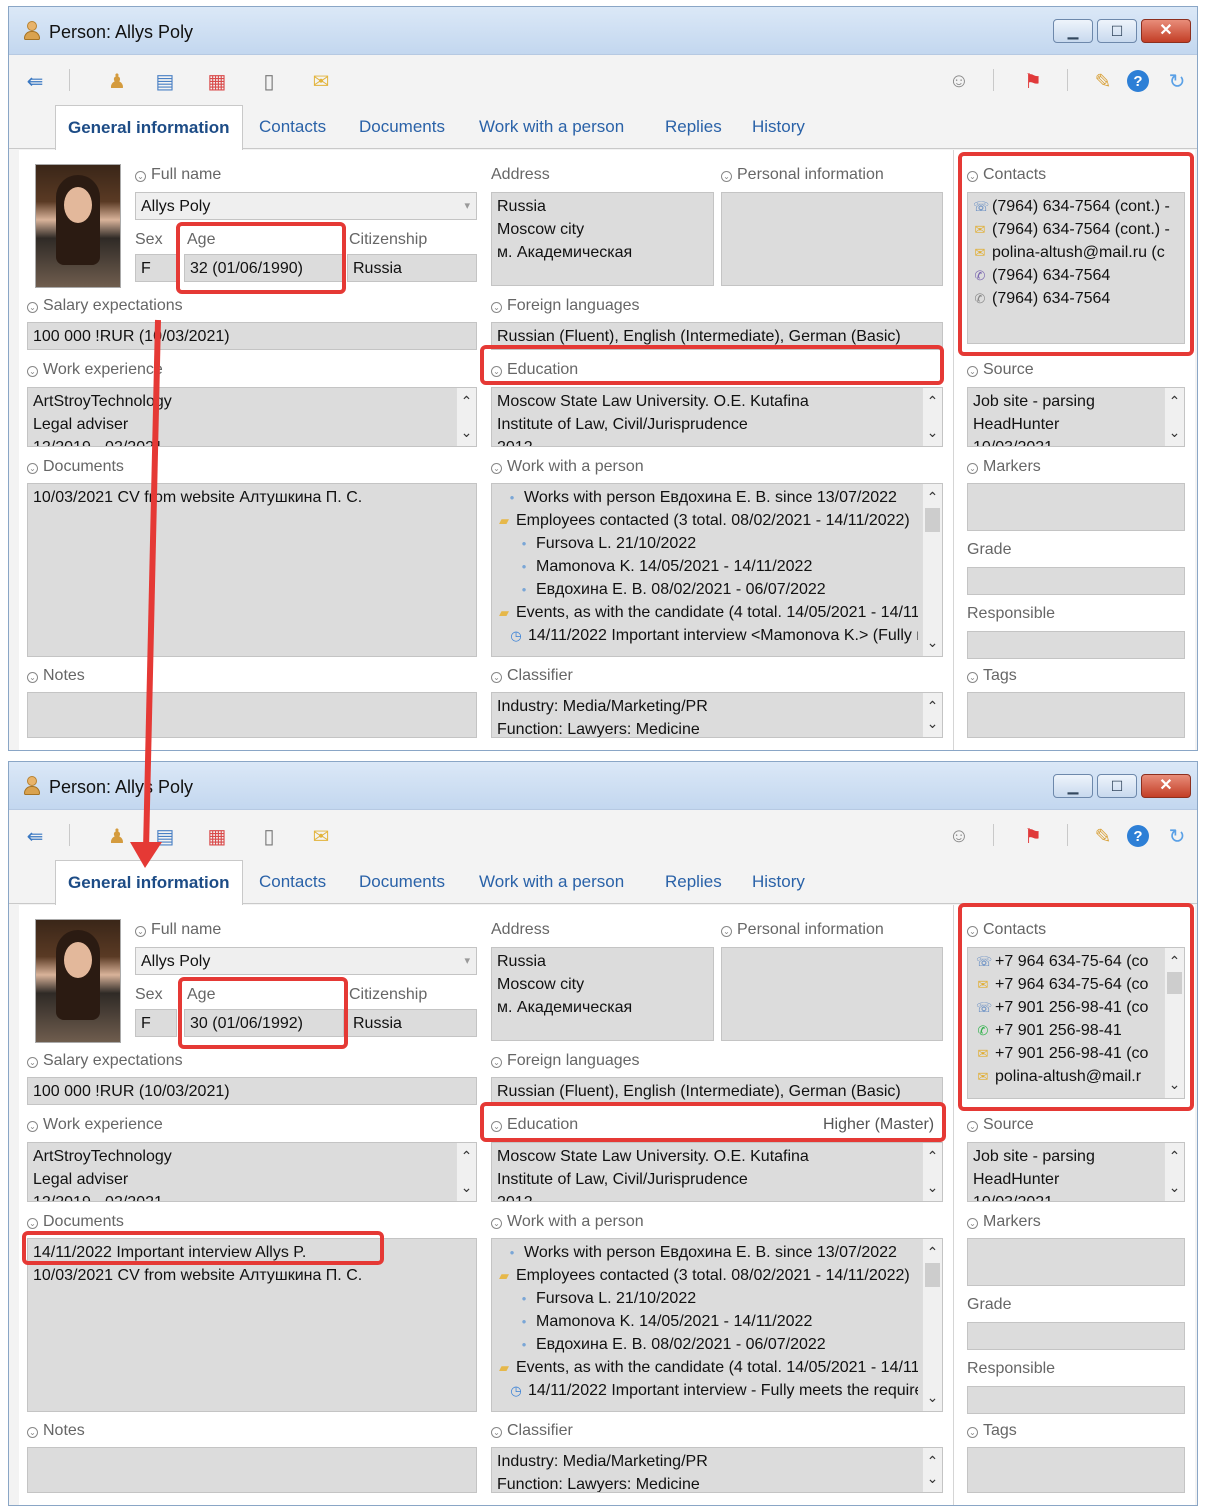 The width and height of the screenshot is (1205, 1506). What do you see at coordinates (146, 593) in the screenshot?
I see `transition-arrow-icon` at bounding box center [146, 593].